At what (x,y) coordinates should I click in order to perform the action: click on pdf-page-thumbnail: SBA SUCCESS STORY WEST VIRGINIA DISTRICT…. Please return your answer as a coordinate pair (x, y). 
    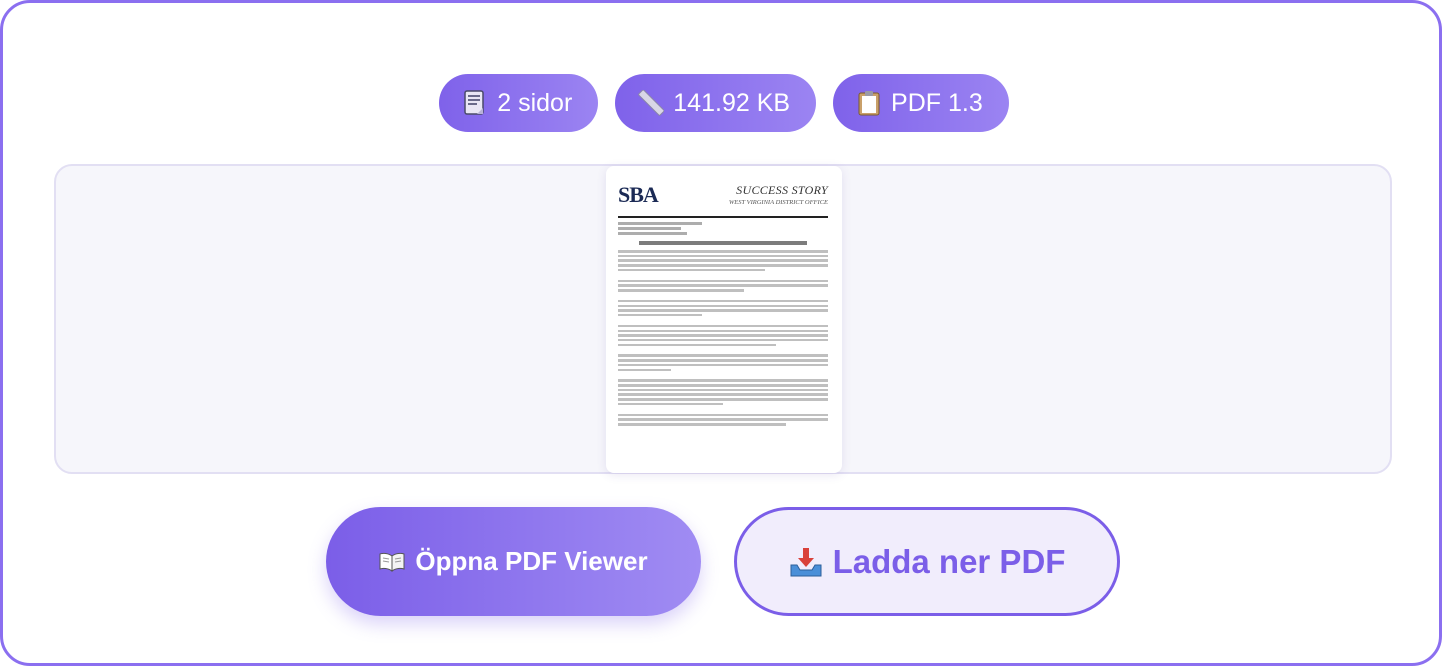
    Looking at the image, I should click on (724, 319).